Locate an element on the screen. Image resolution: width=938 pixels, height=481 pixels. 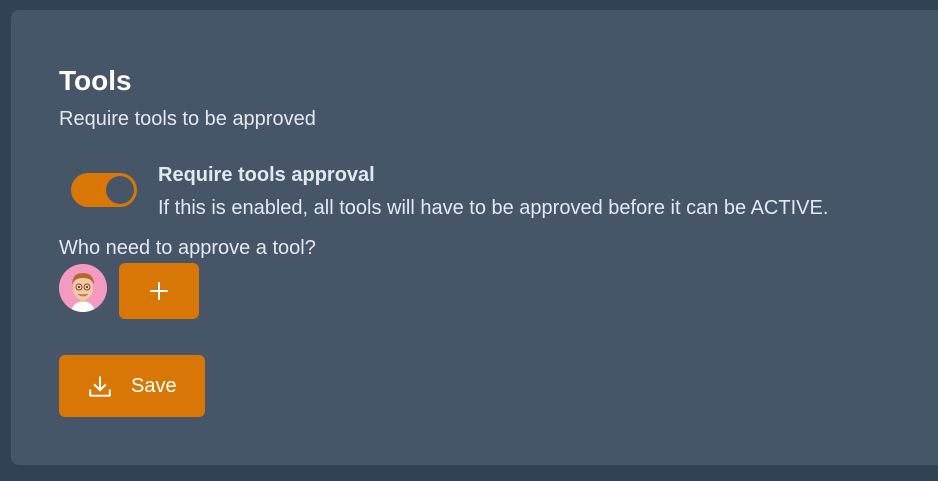
require-approval-toggle is located at coordinates (104, 190).